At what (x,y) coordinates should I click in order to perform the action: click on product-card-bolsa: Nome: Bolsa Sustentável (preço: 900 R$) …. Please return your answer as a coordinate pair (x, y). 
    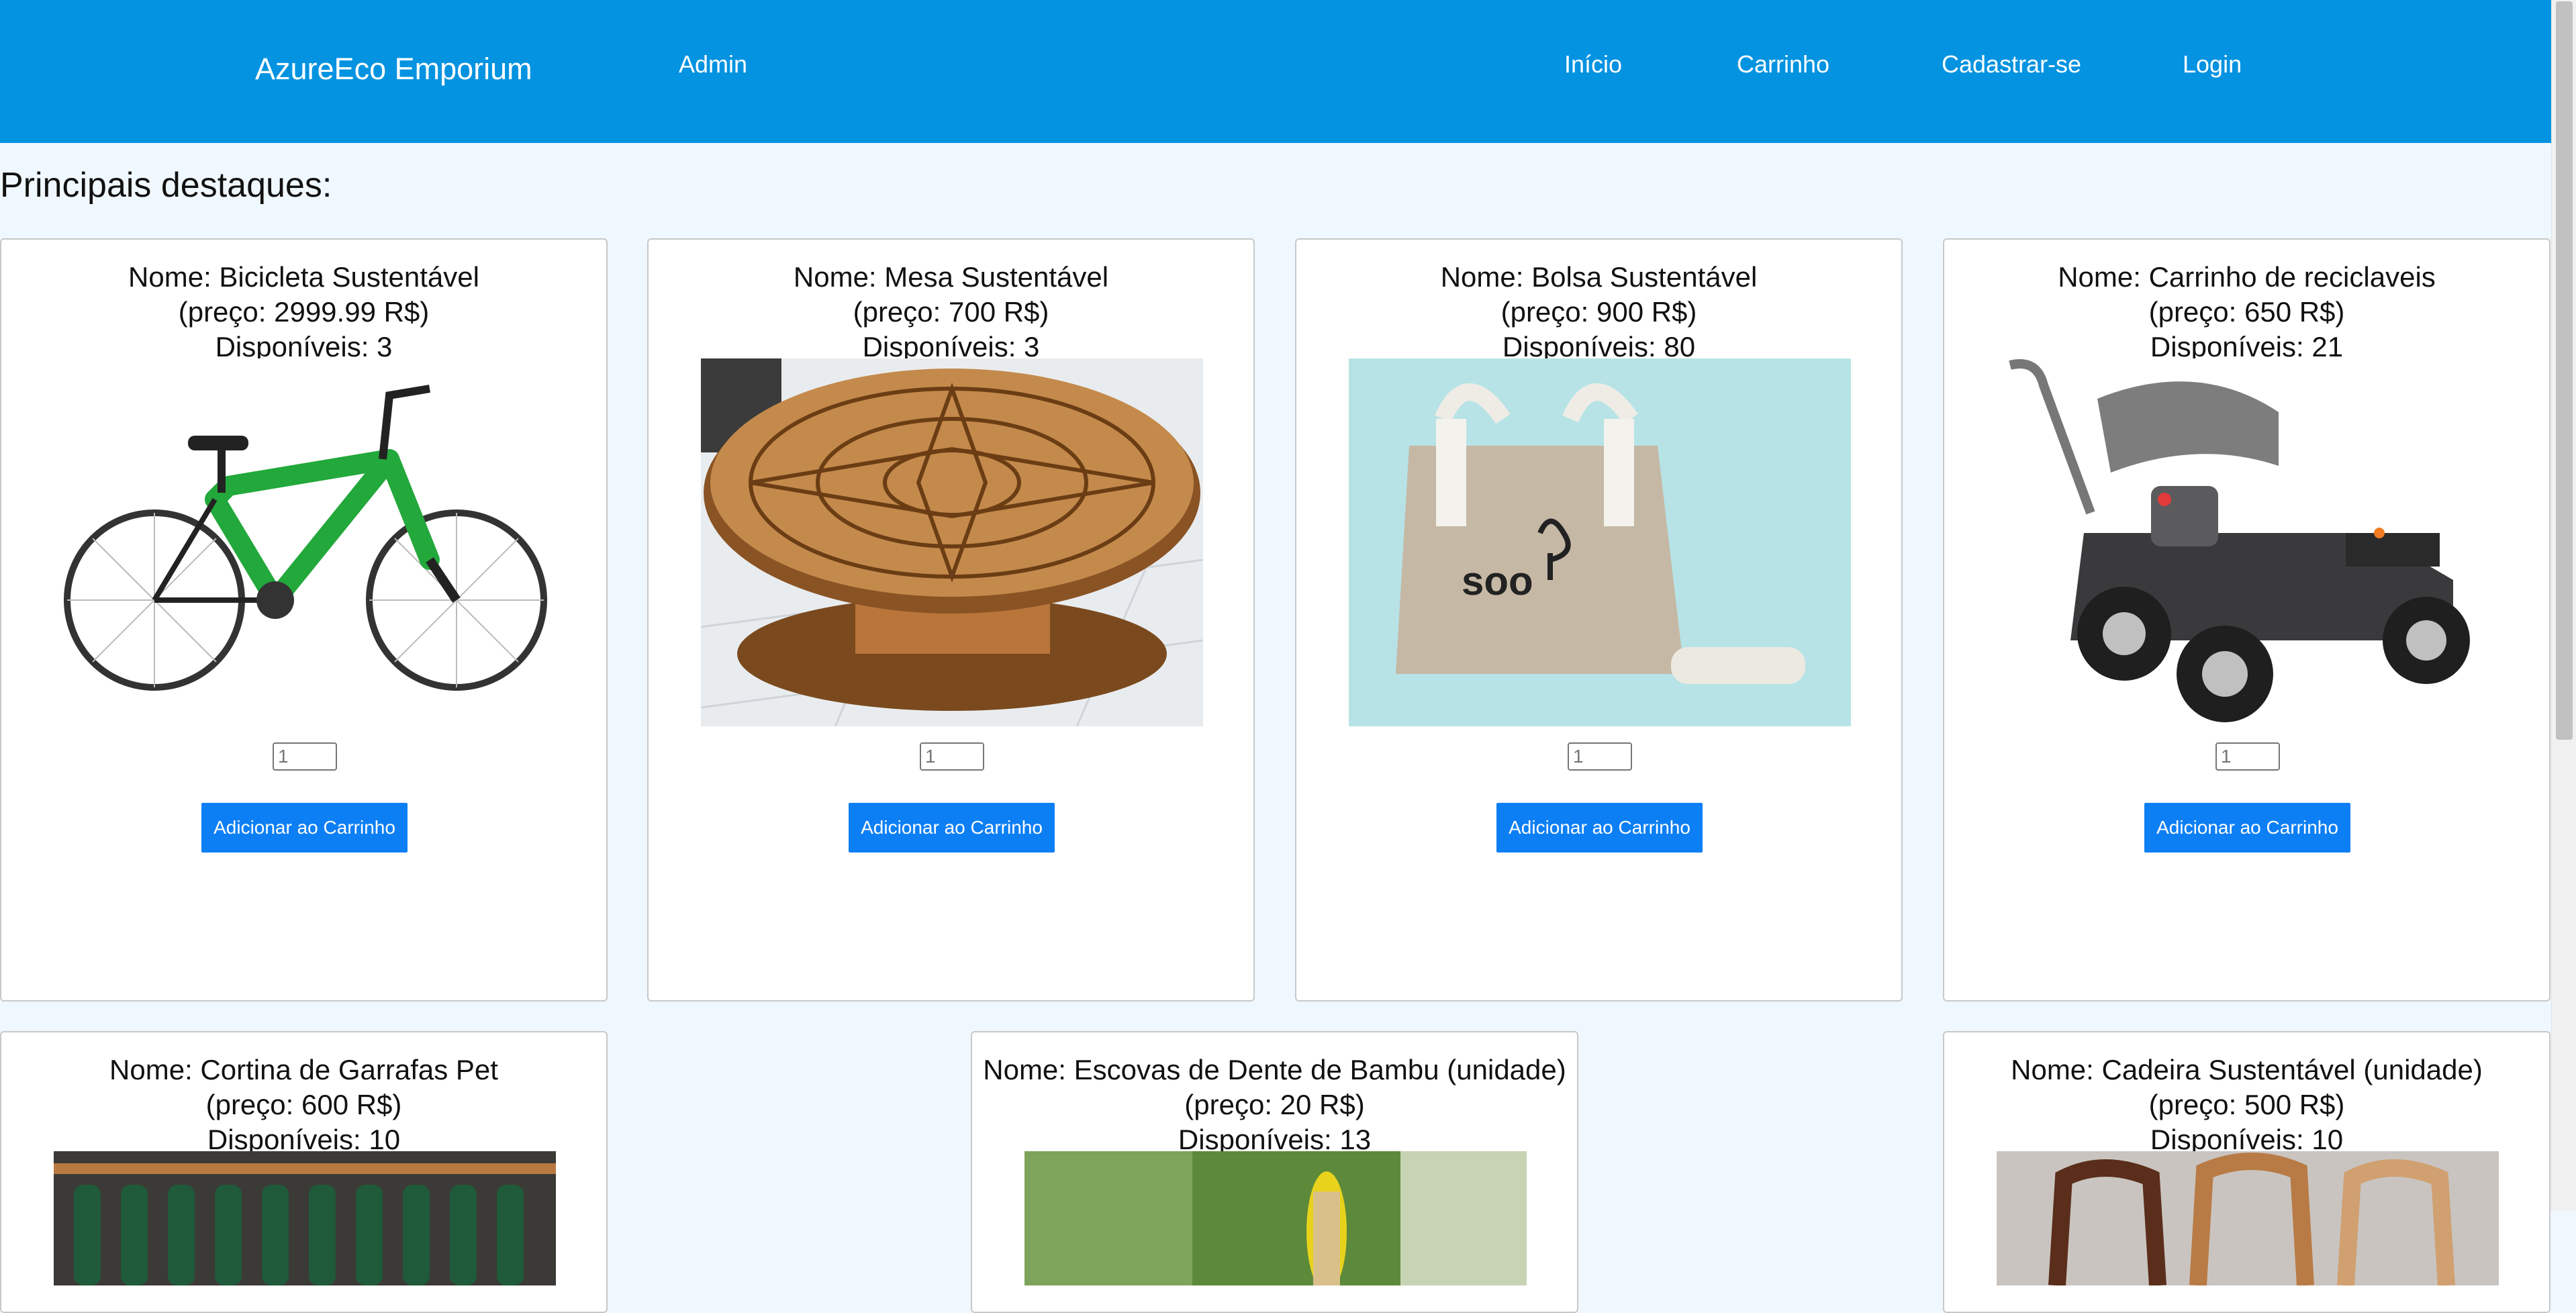
    Looking at the image, I should click on (1599, 620).